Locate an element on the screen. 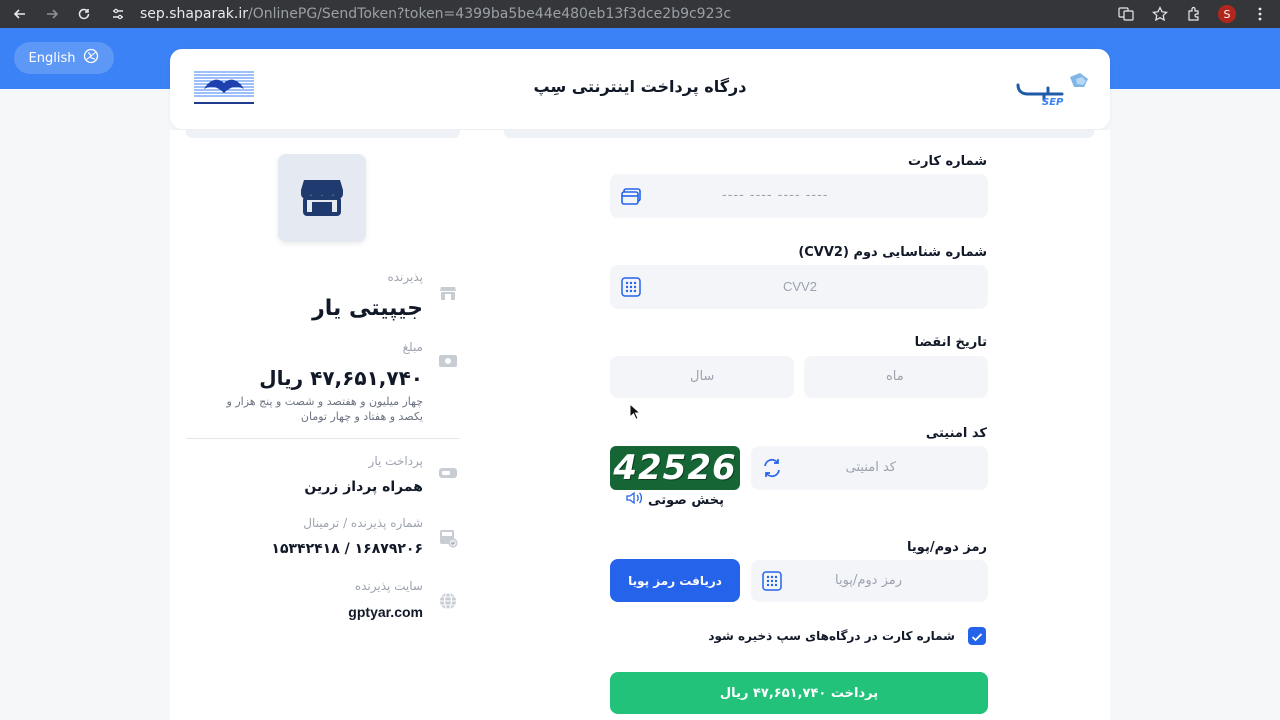 Image resolution: width=1280 pixels, height=720 pixels. card-number-label: شماره کارت is located at coordinates (947, 161).